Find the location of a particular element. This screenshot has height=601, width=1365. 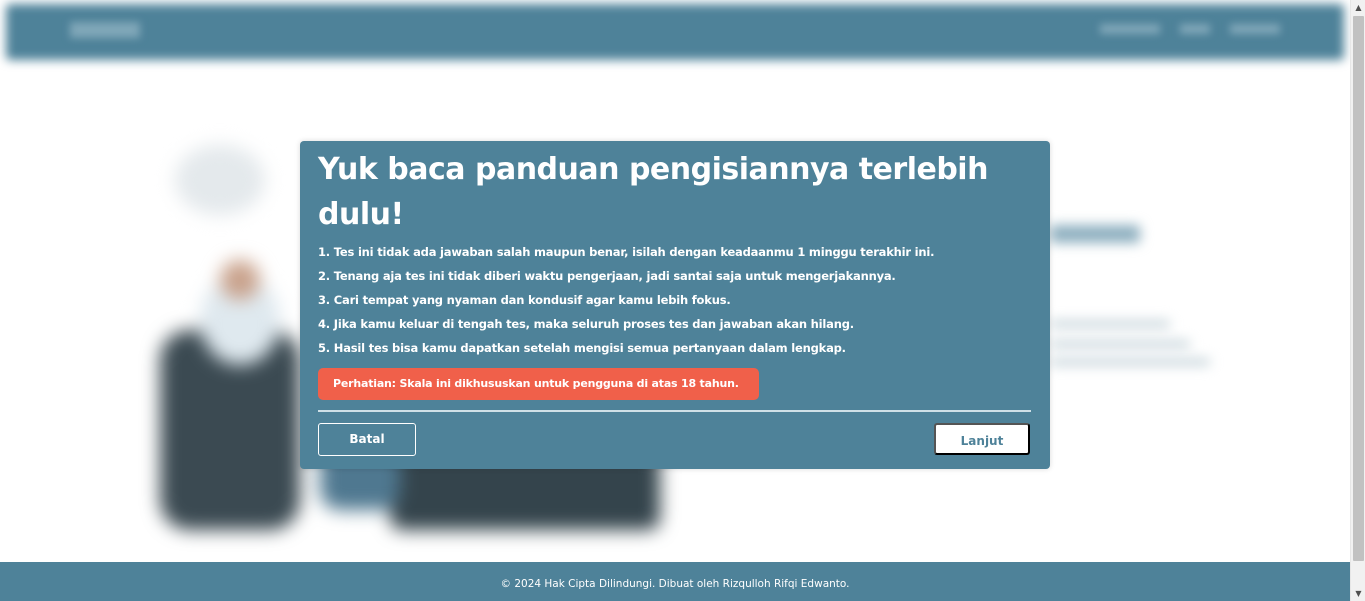

background-heading is located at coordinates (1095, 234).